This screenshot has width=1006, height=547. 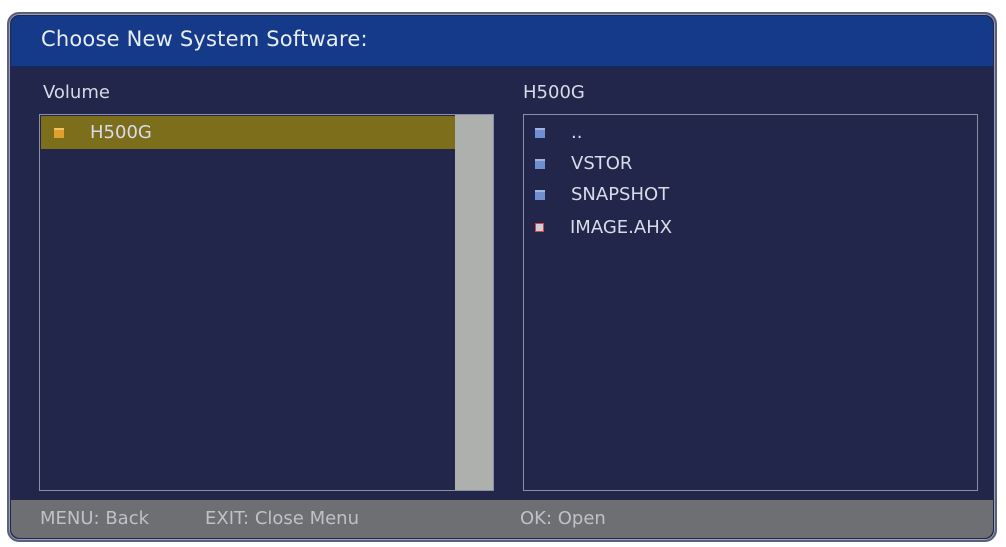 I want to click on file-item-vstor: VSTOR, so click(x=583, y=163).